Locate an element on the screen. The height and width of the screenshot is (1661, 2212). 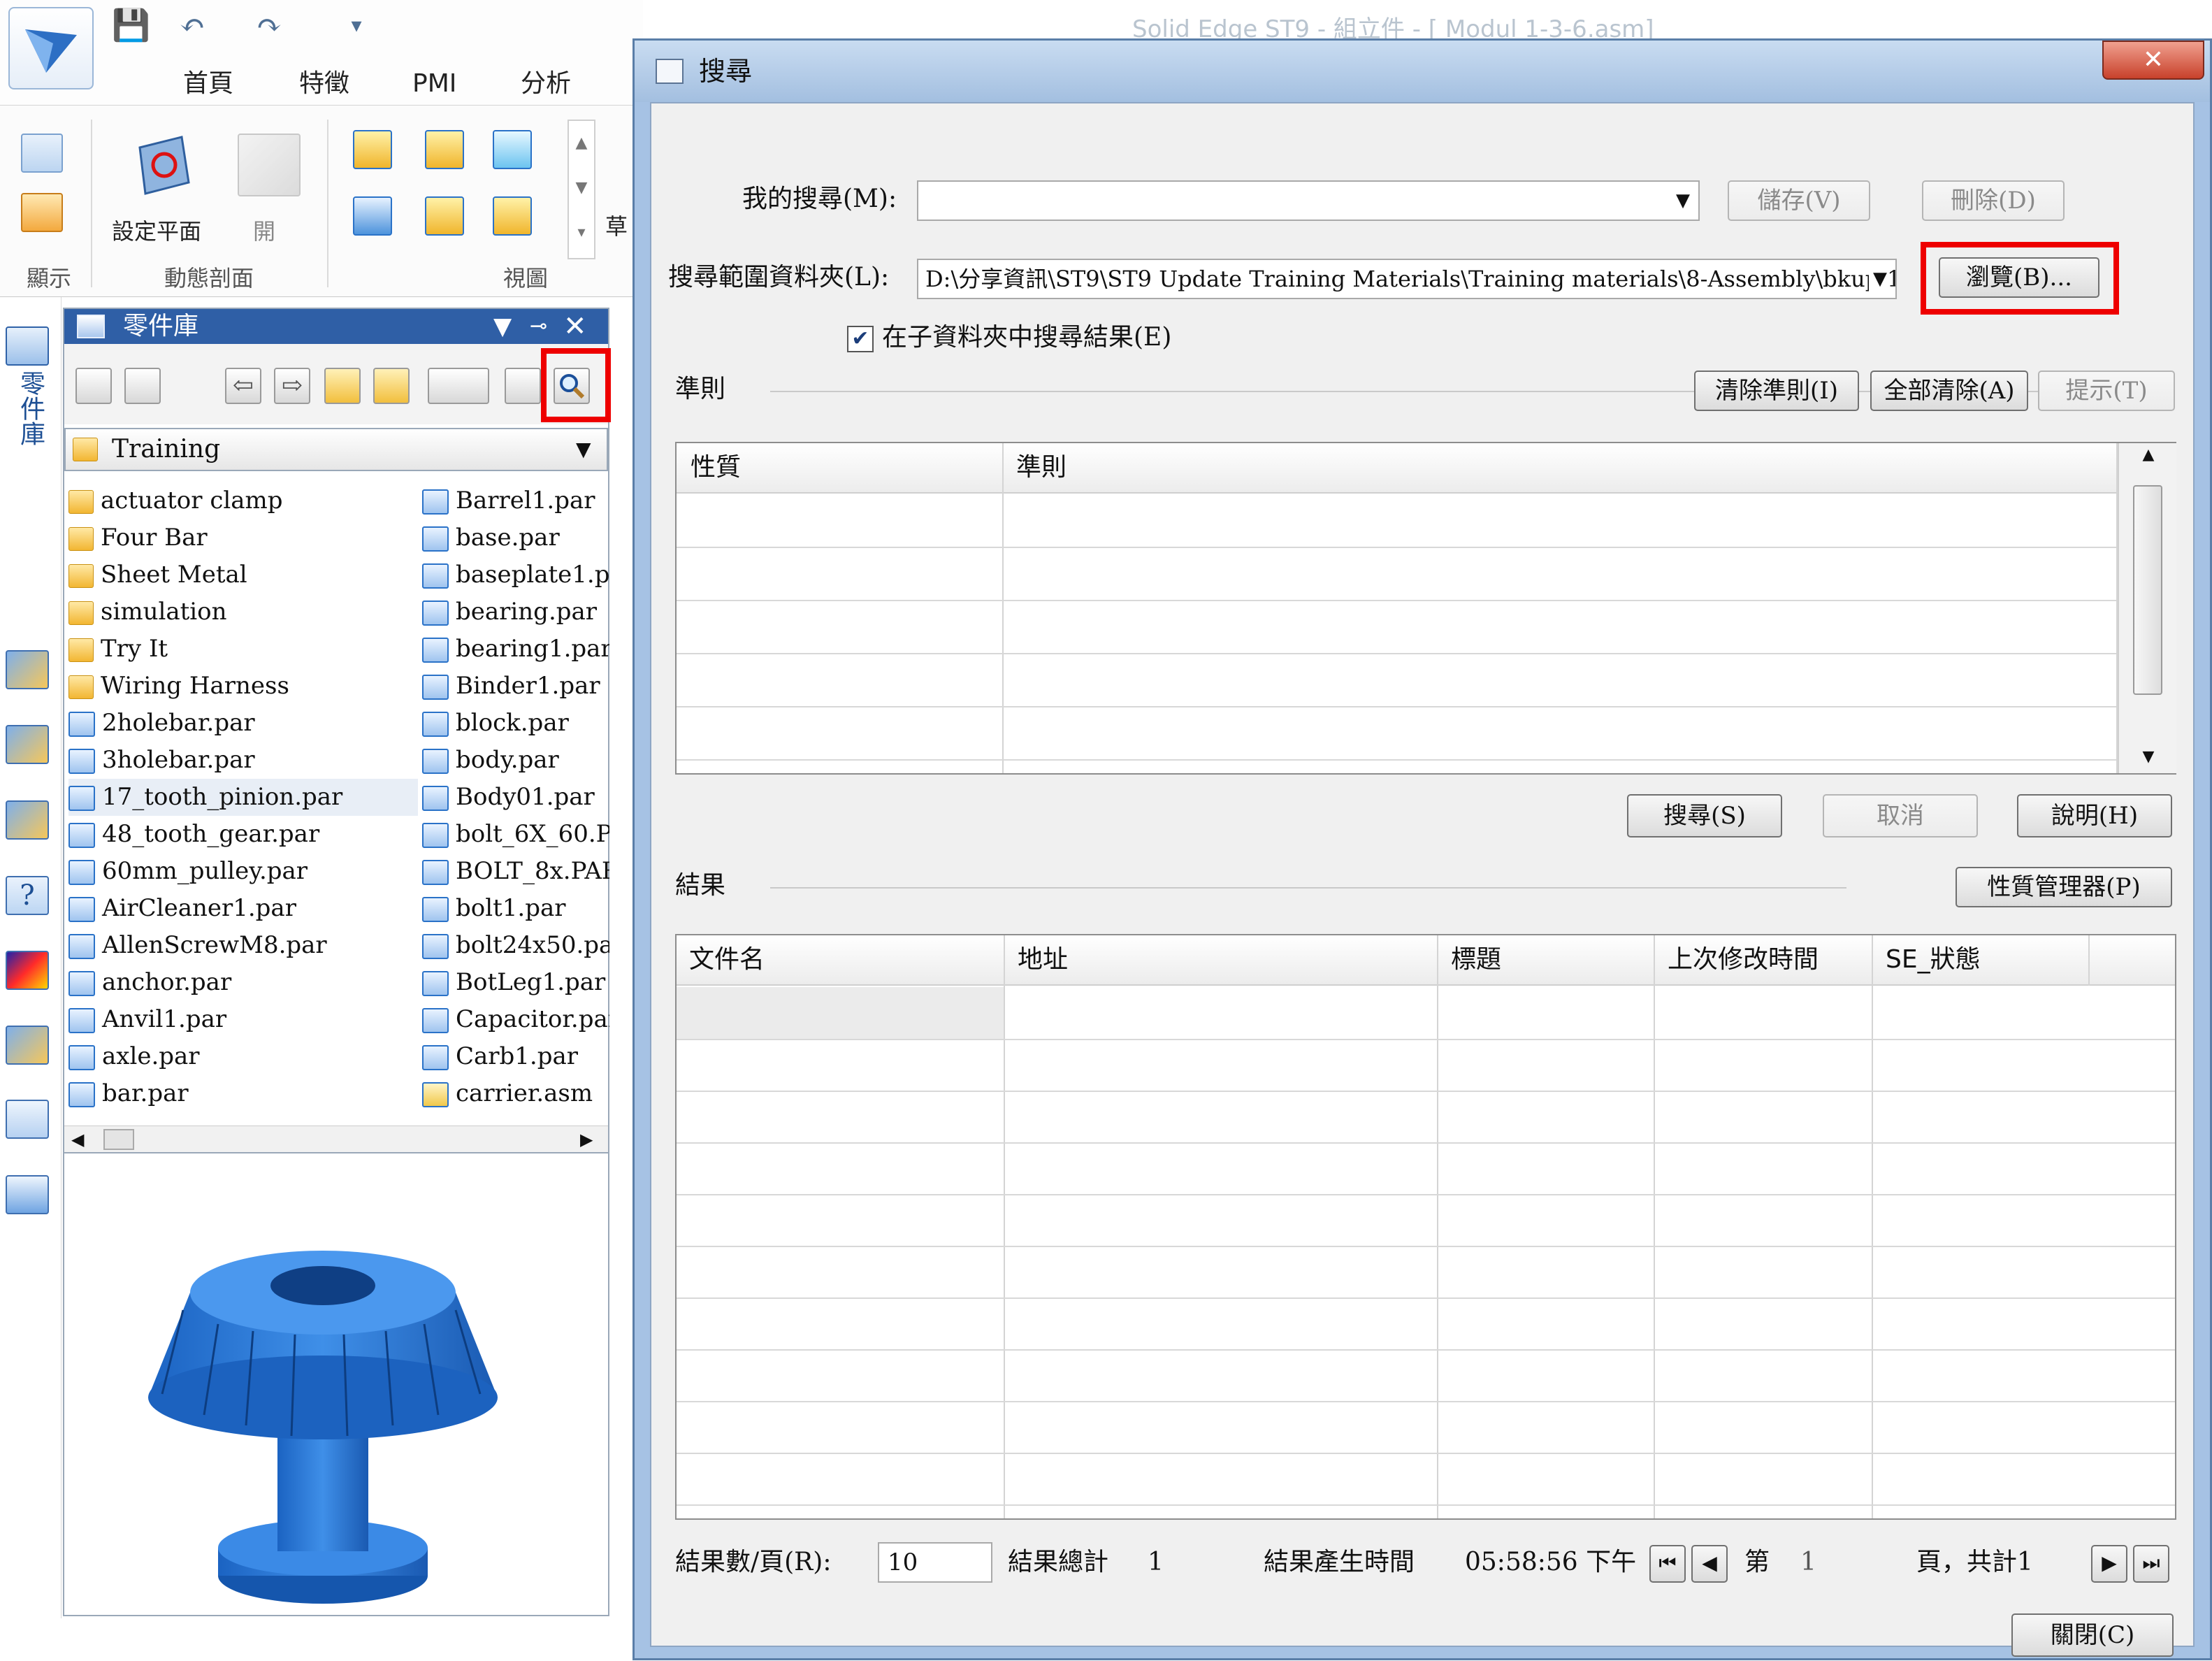
app-menu-button is located at coordinates (51, 48).